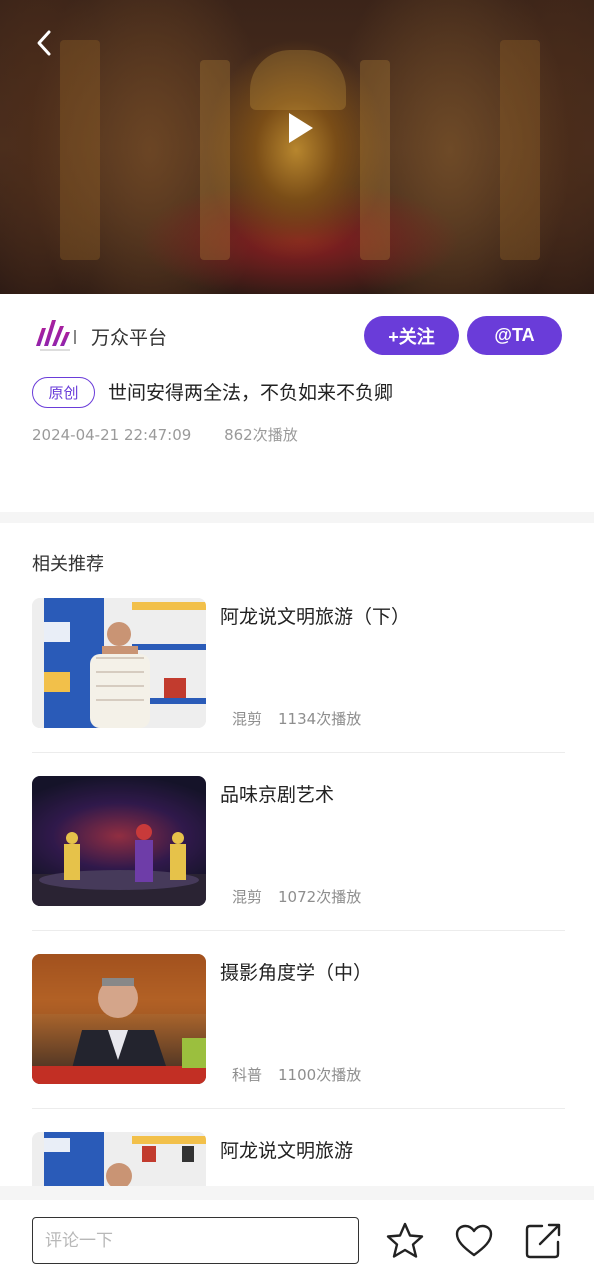  I want to click on list-item-title: 品味京剧艺术, so click(277, 795).